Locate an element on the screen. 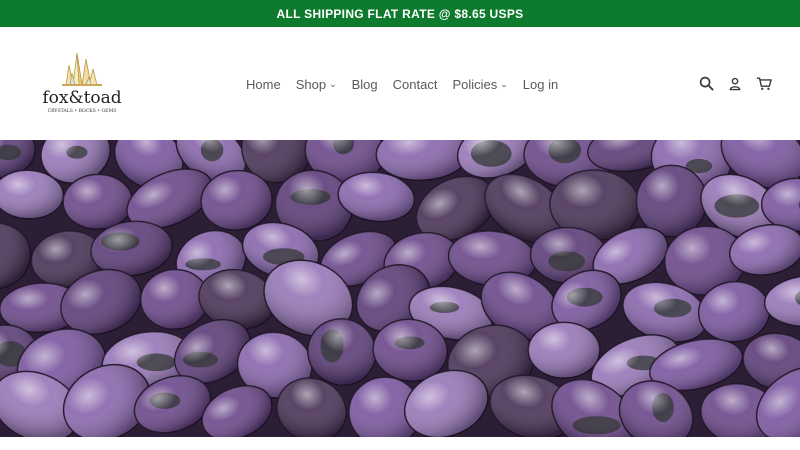 This screenshot has height=450, width=800. nav-label: Home is located at coordinates (263, 84).